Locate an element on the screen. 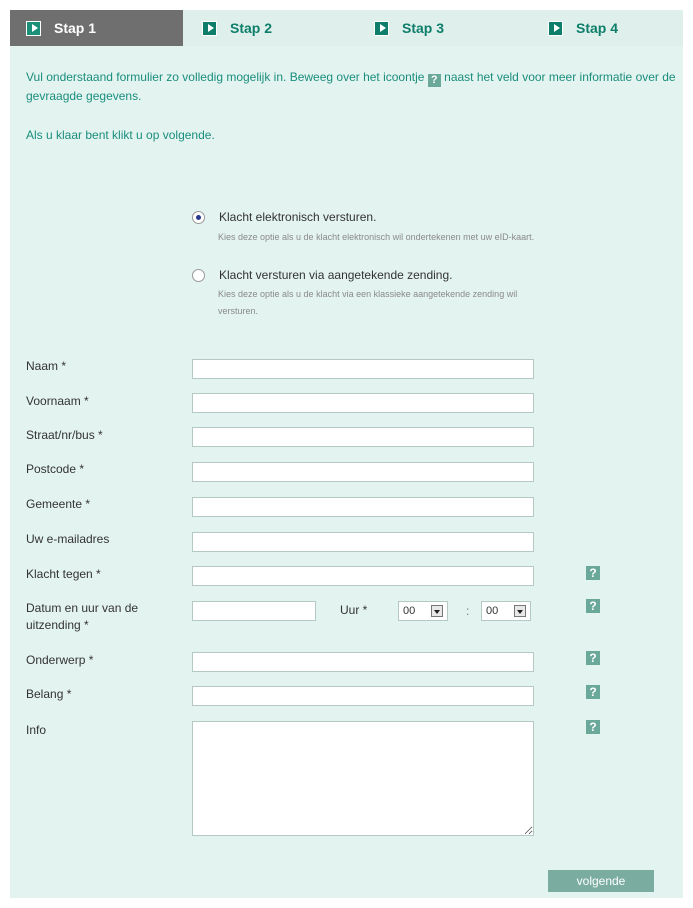 The height and width of the screenshot is (908, 693). tab-label: Stap 3 is located at coordinates (423, 28).